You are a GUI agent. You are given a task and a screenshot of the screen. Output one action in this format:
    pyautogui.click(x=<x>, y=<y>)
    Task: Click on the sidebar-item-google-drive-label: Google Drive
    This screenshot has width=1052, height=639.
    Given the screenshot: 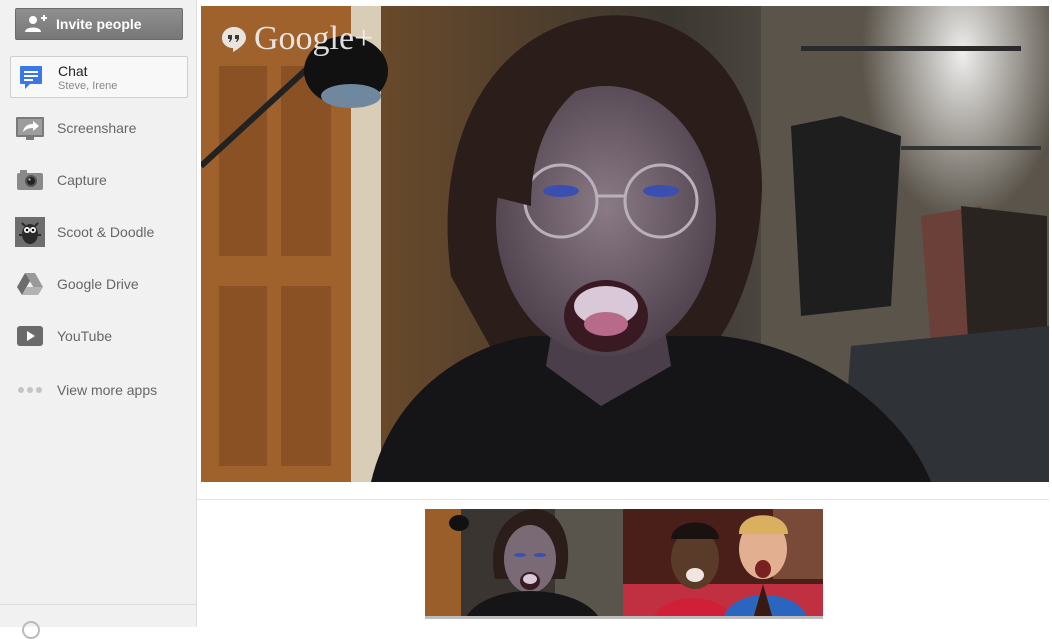 What is the action you would take?
    pyautogui.click(x=98, y=284)
    